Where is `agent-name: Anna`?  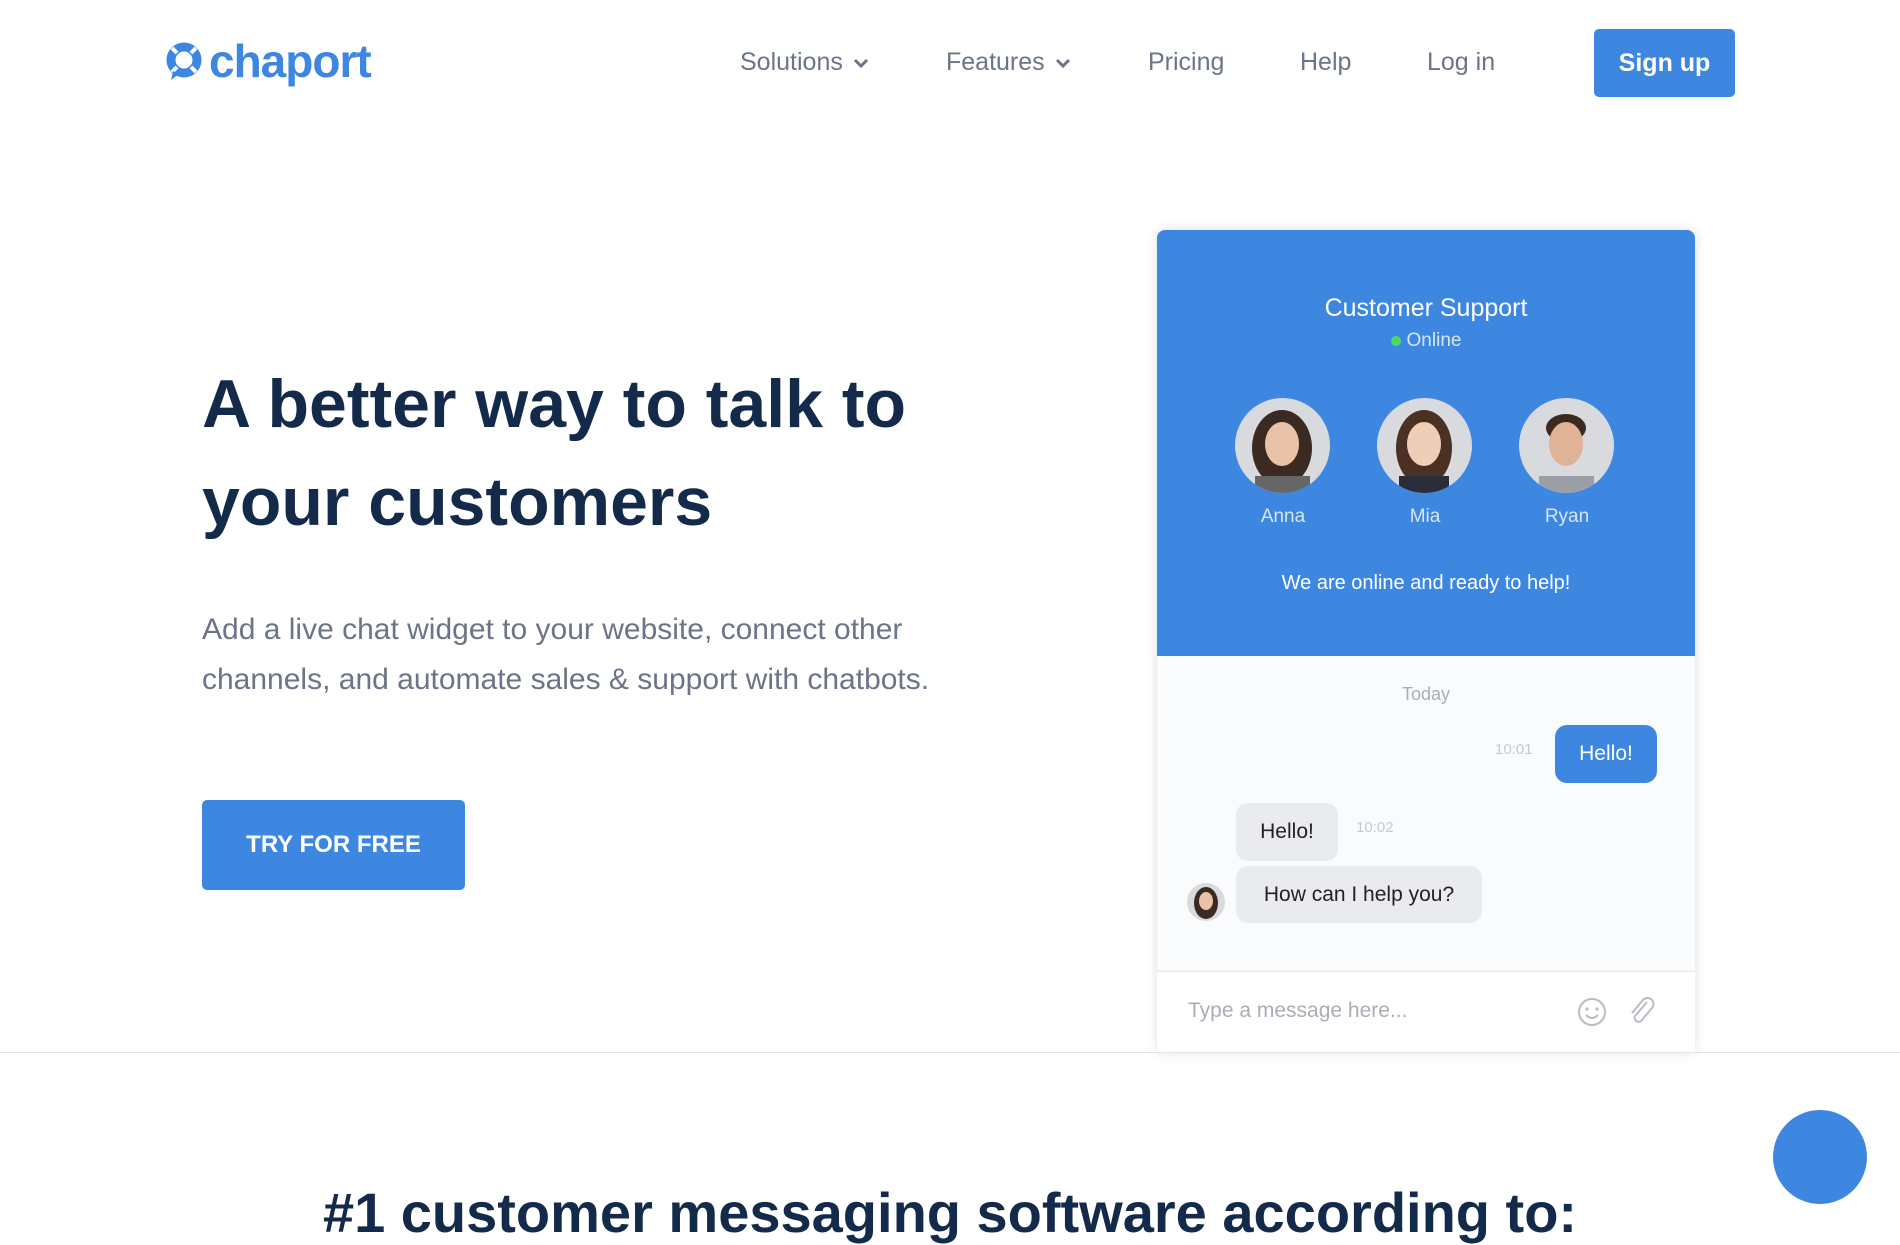
agent-name: Anna is located at coordinates (1283, 516).